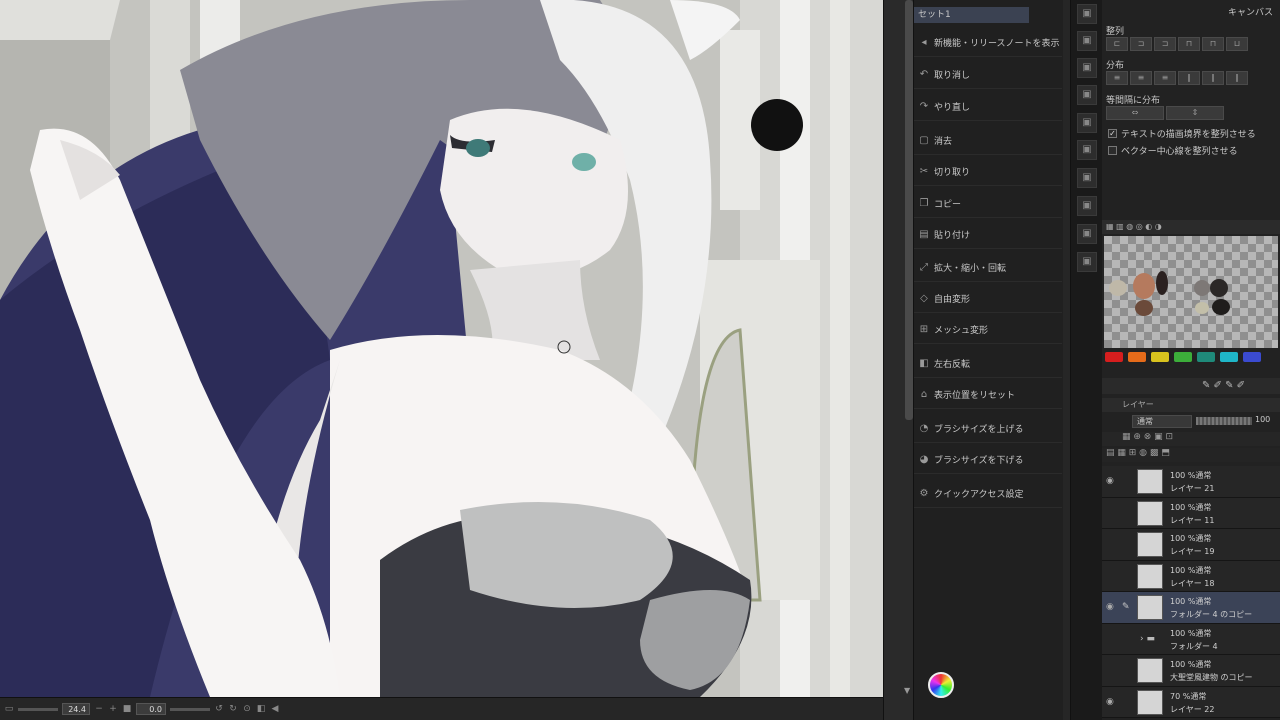 The width and height of the screenshot is (1280, 720). Describe the element at coordinates (988, 107) in the screenshot. I see `cmd-redo: ↷ やり直し` at that location.